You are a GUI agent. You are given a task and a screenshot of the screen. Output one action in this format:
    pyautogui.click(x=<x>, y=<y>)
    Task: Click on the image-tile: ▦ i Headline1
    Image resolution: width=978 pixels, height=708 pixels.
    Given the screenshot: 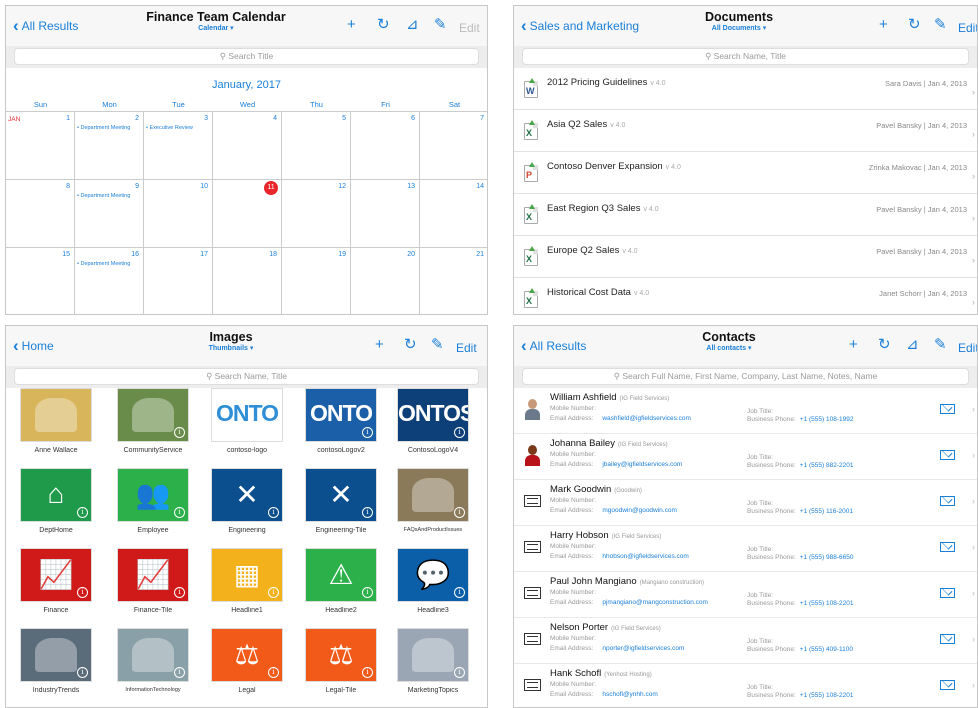 What is the action you would take?
    pyautogui.click(x=247, y=581)
    